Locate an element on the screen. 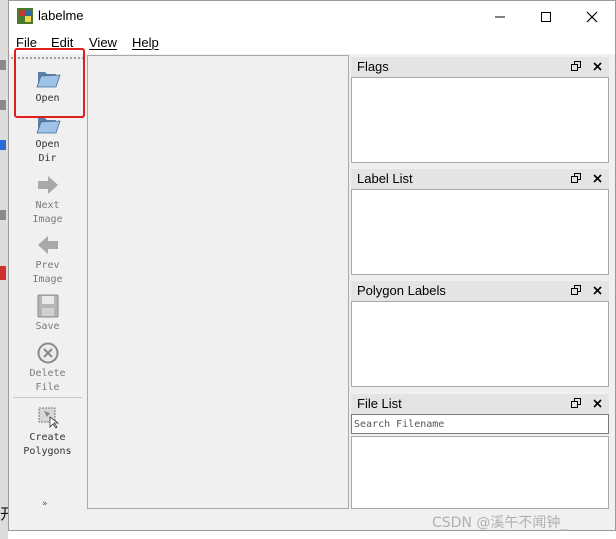 The width and height of the screenshot is (616, 539). toolbar-extension-chevron: » is located at coordinates (45, 504).